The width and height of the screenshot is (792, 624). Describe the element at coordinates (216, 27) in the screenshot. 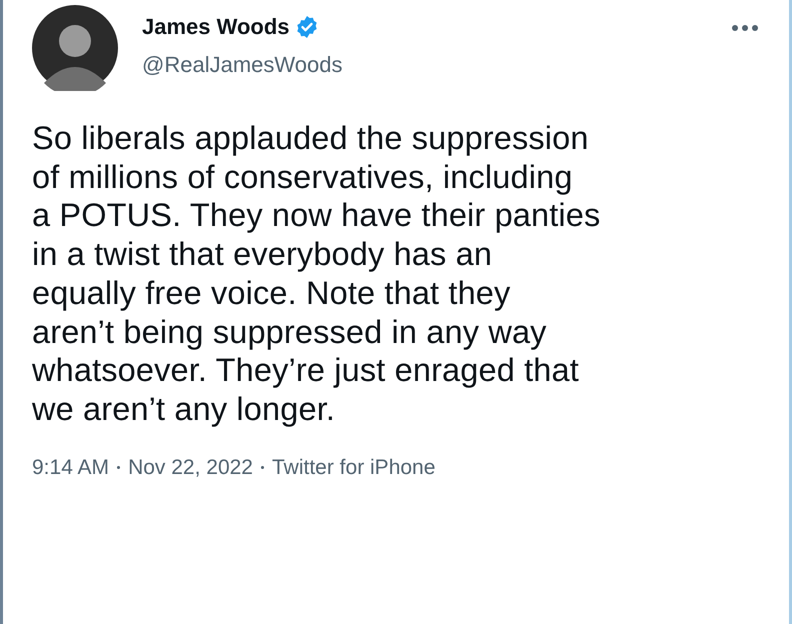

I see `author-name: James Woods` at that location.